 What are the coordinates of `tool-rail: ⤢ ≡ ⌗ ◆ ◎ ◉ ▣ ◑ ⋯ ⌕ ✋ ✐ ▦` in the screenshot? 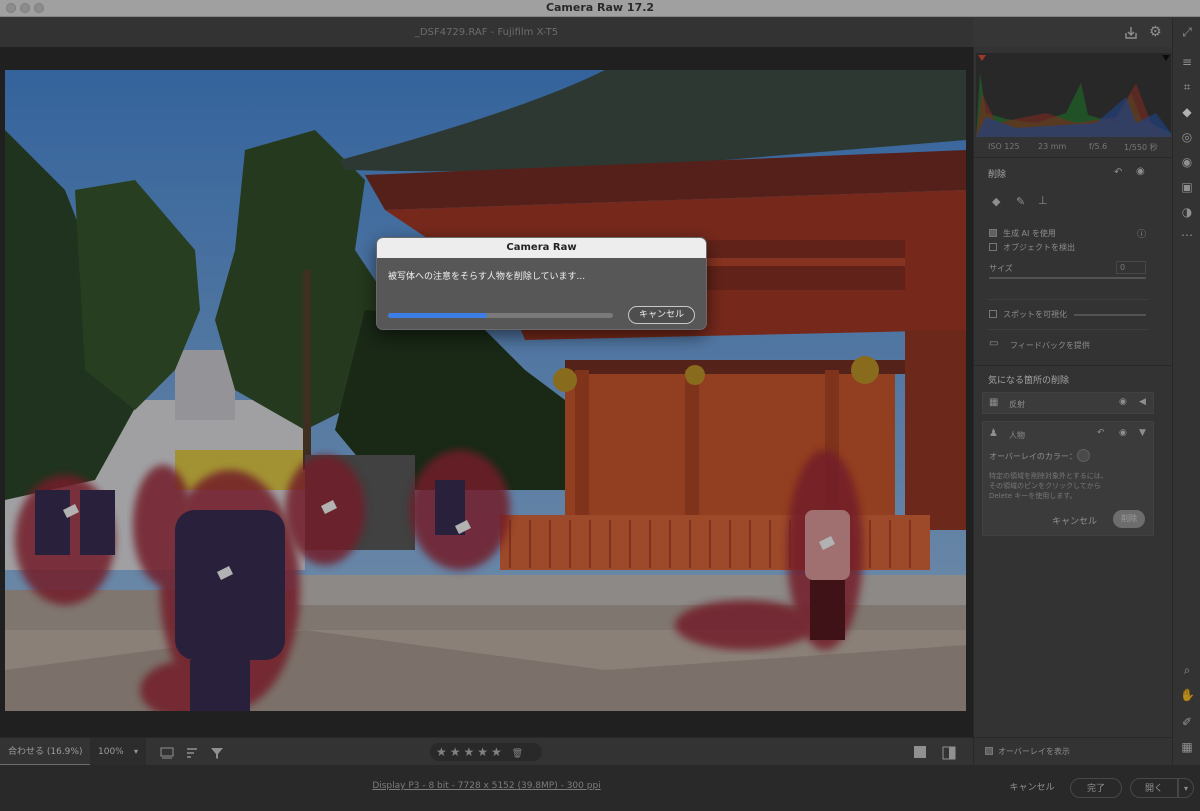 It's located at (1186, 391).